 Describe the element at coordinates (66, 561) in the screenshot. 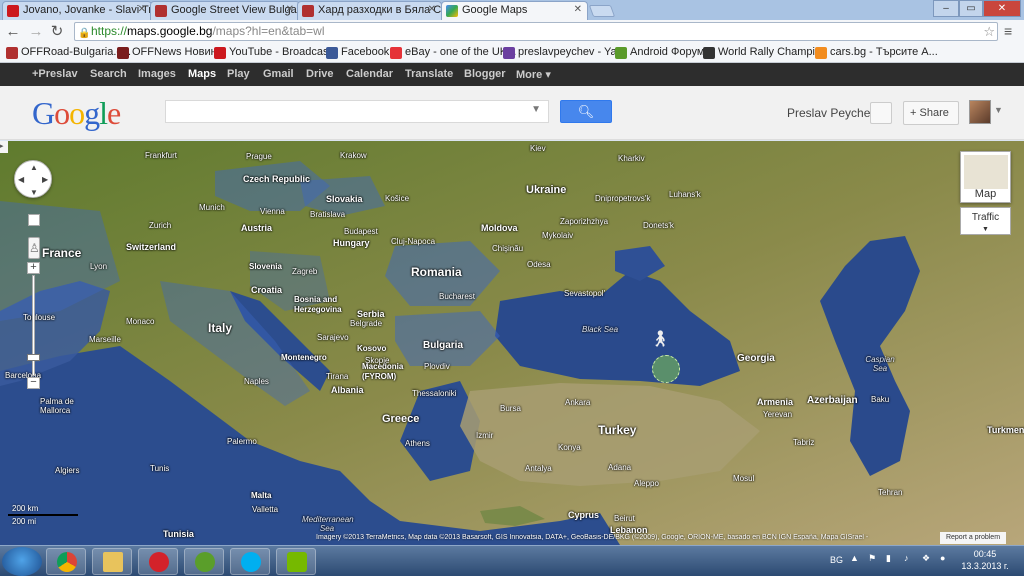

I see `taskbar-chrome` at that location.